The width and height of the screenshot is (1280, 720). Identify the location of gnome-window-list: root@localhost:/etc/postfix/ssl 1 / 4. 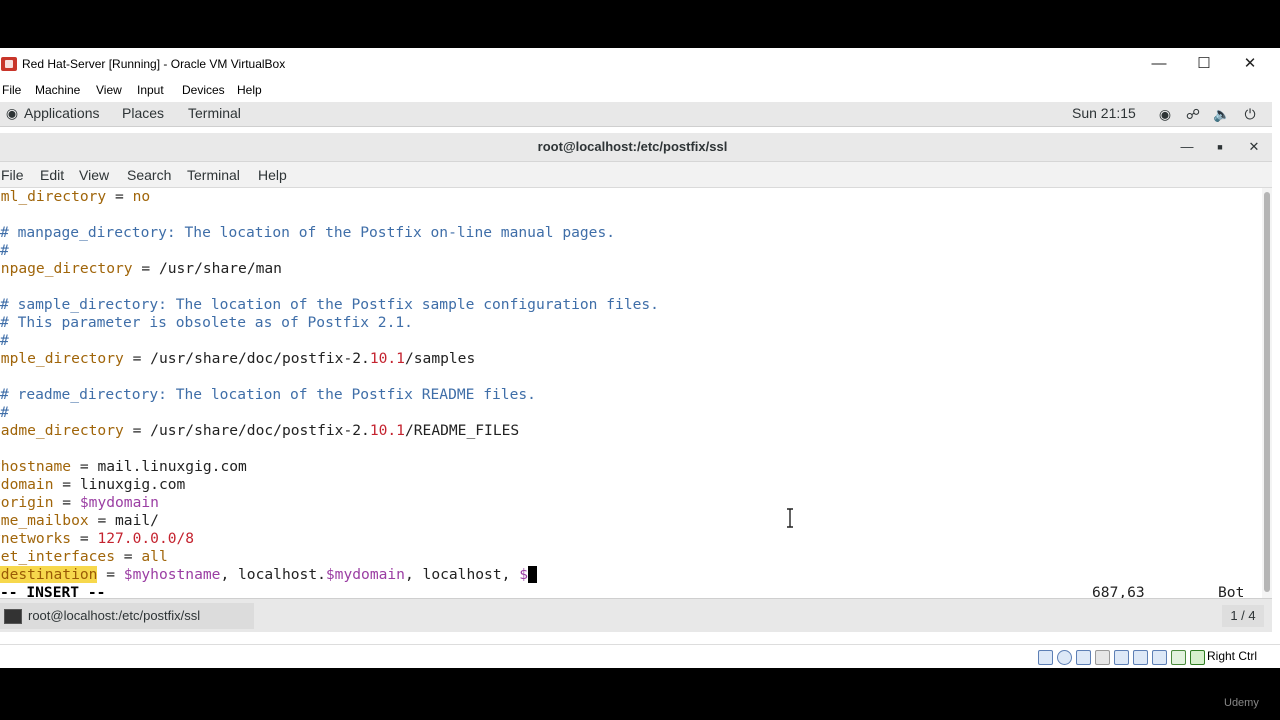
(636, 615).